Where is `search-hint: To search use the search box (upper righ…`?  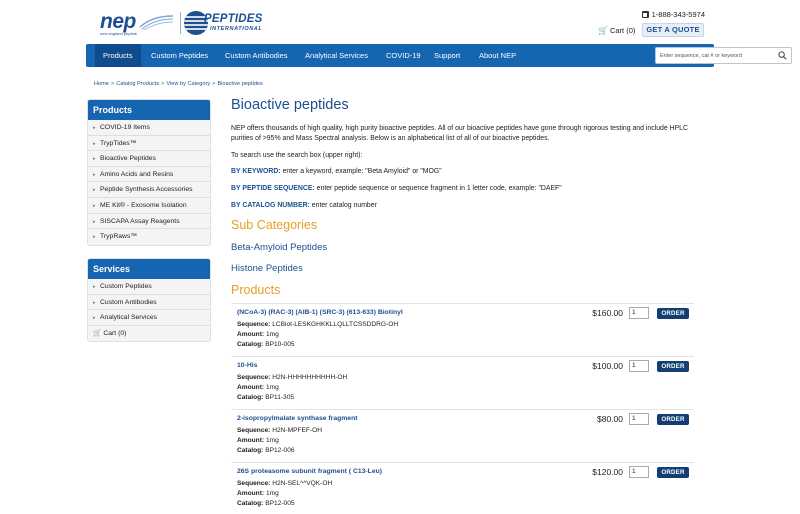 search-hint: To search use the search box (upper righ… is located at coordinates (297, 155).